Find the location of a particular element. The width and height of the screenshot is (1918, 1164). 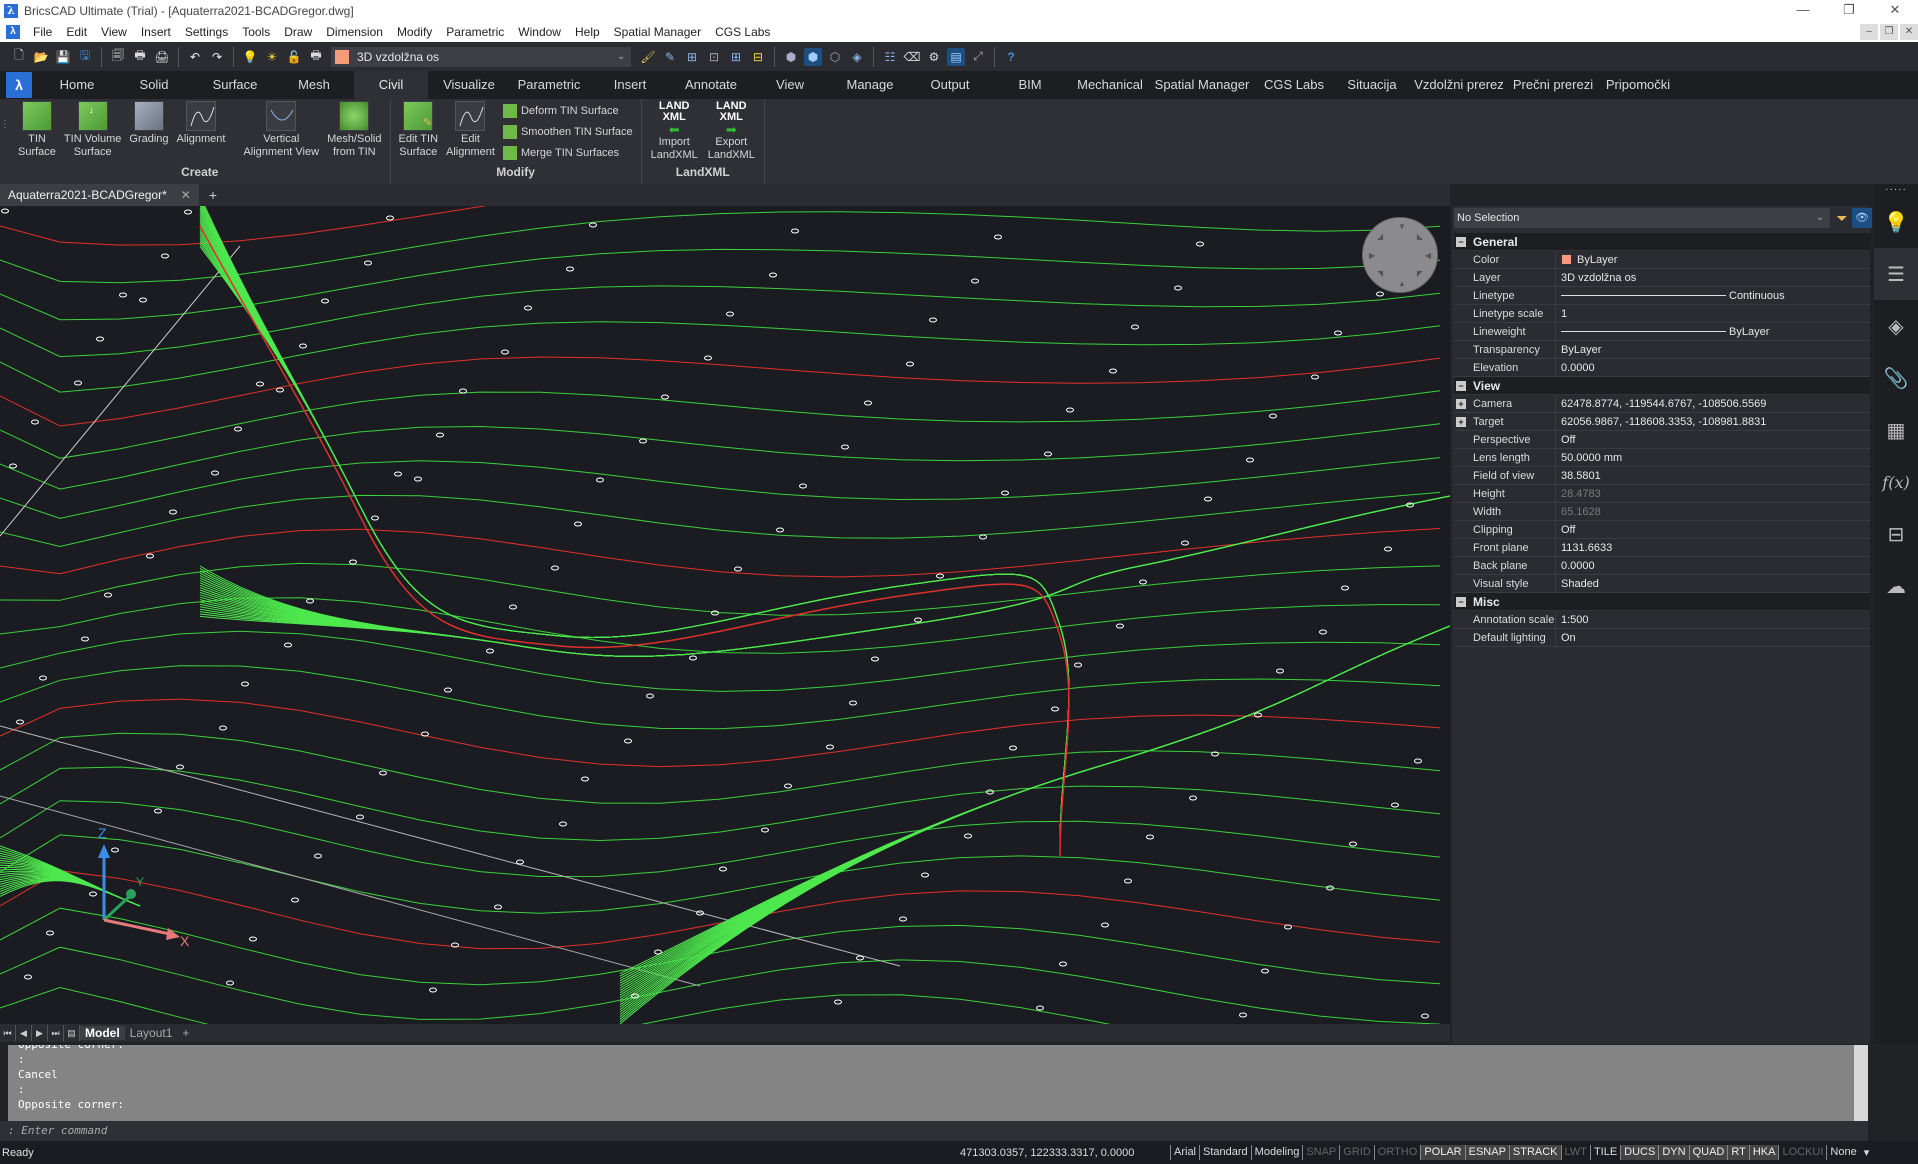

property-value-cell: 1:500 is located at coordinates (1713, 620).